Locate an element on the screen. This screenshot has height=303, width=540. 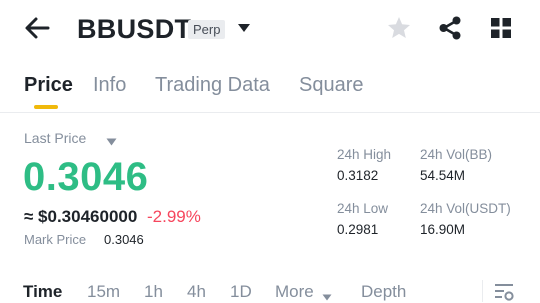
share-icon is located at coordinates (450, 28).